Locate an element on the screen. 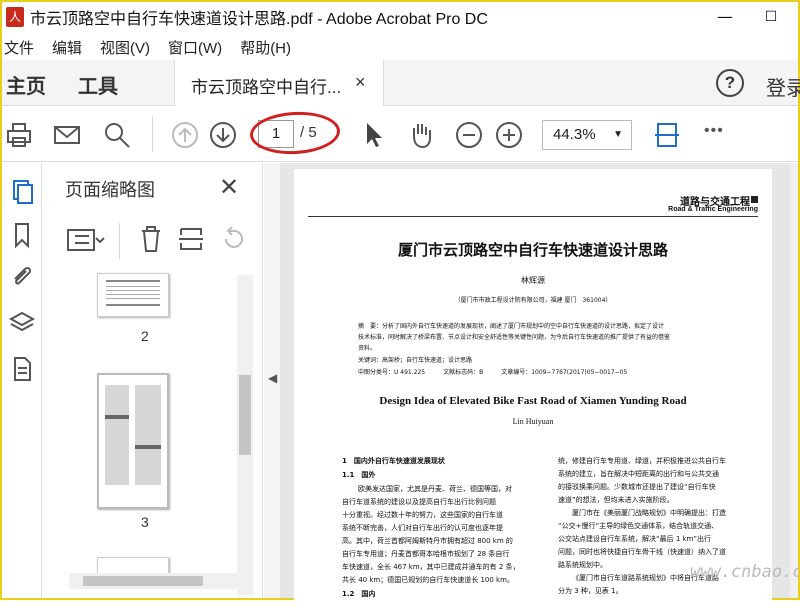 Image resolution: width=800 pixels, height=609 pixels. acrobat-pdf-icon: 人 is located at coordinates (15, 17).